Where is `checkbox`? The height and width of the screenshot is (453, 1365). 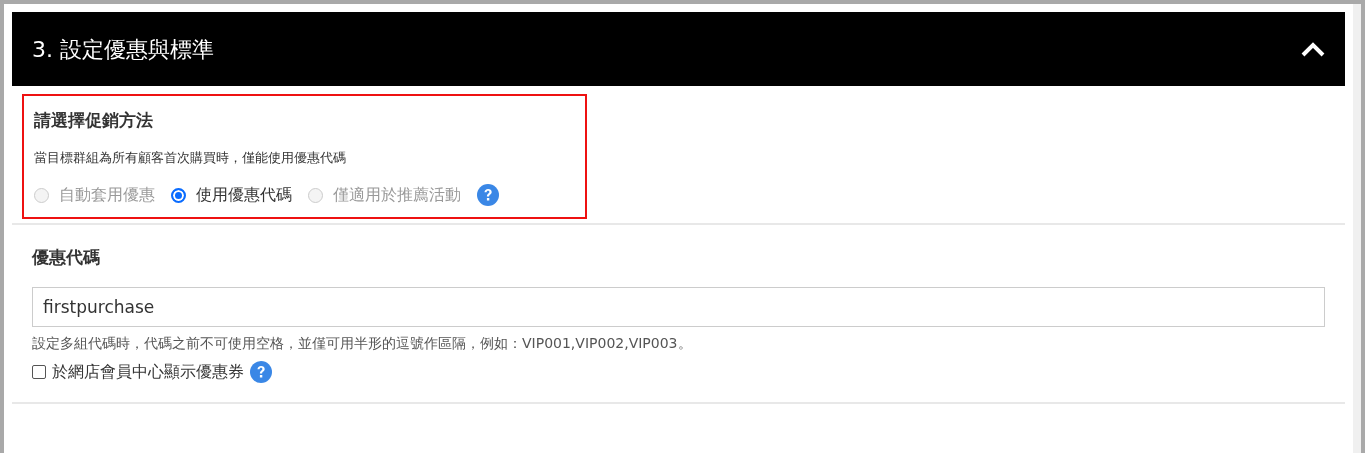
checkbox is located at coordinates (39, 371).